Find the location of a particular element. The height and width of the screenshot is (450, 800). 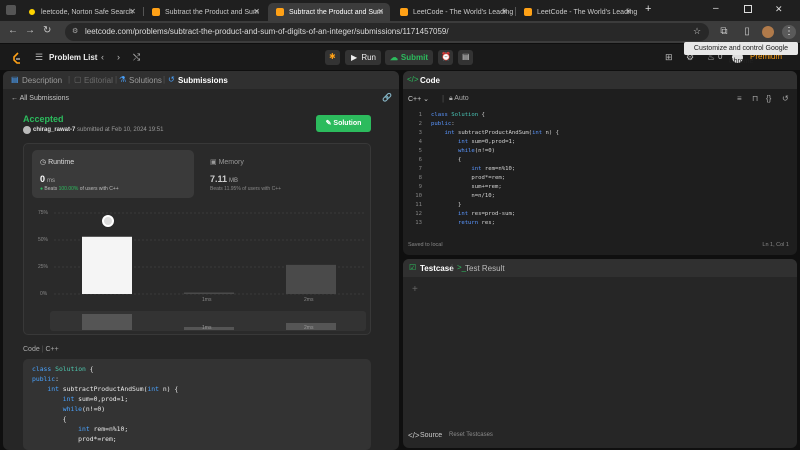

browser-tab-2: Subtract the Product and Sum ✕ is located at coordinates (205, 12).